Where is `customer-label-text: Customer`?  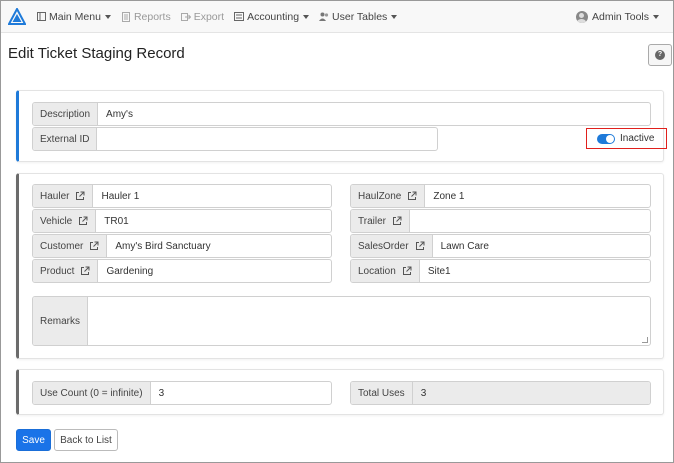 customer-label-text: Customer is located at coordinates (62, 246).